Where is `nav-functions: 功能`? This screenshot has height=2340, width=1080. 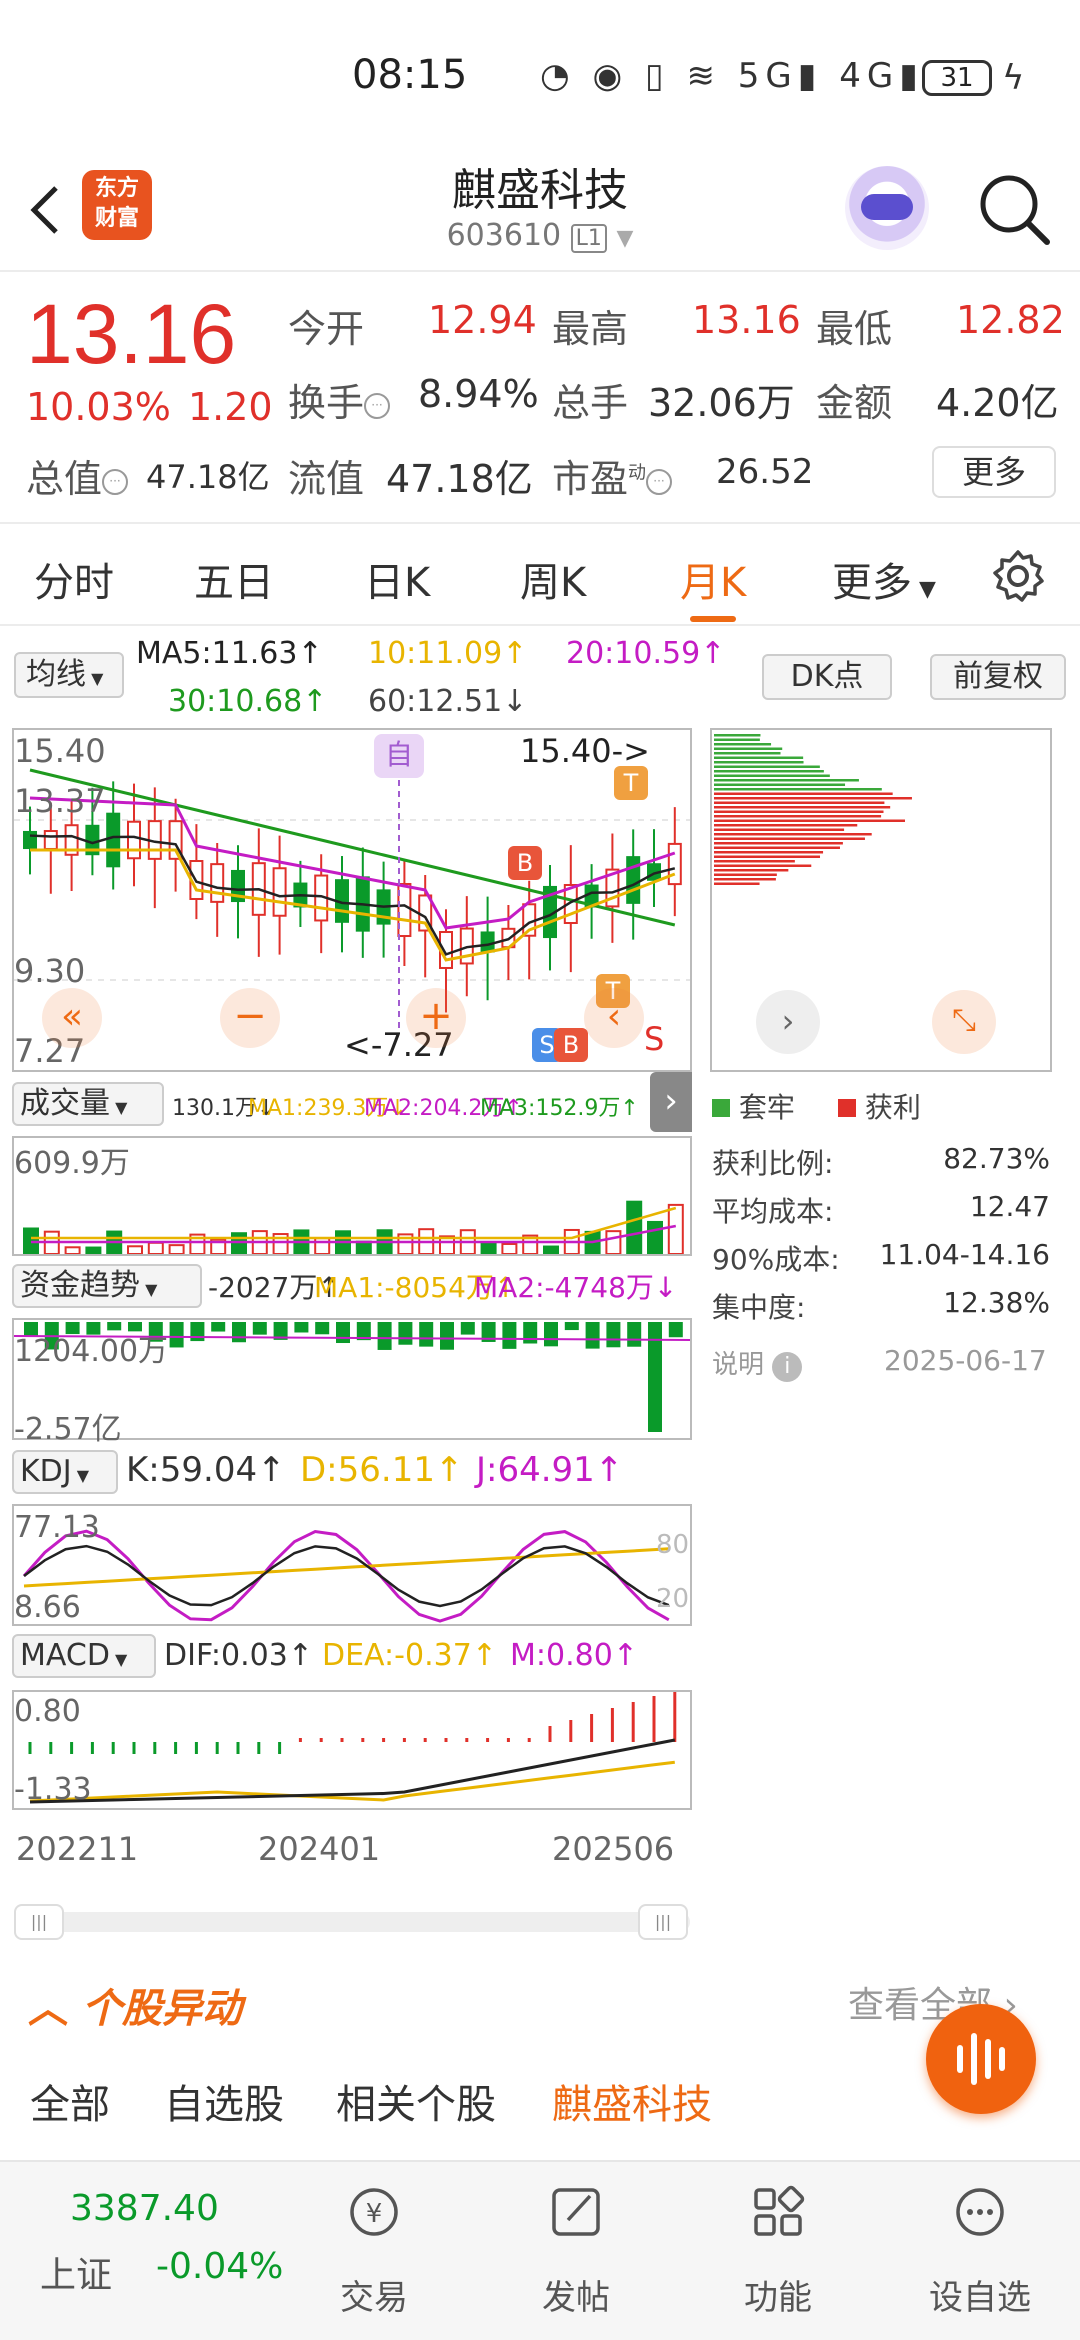 nav-functions: 功能 is located at coordinates (778, 2251).